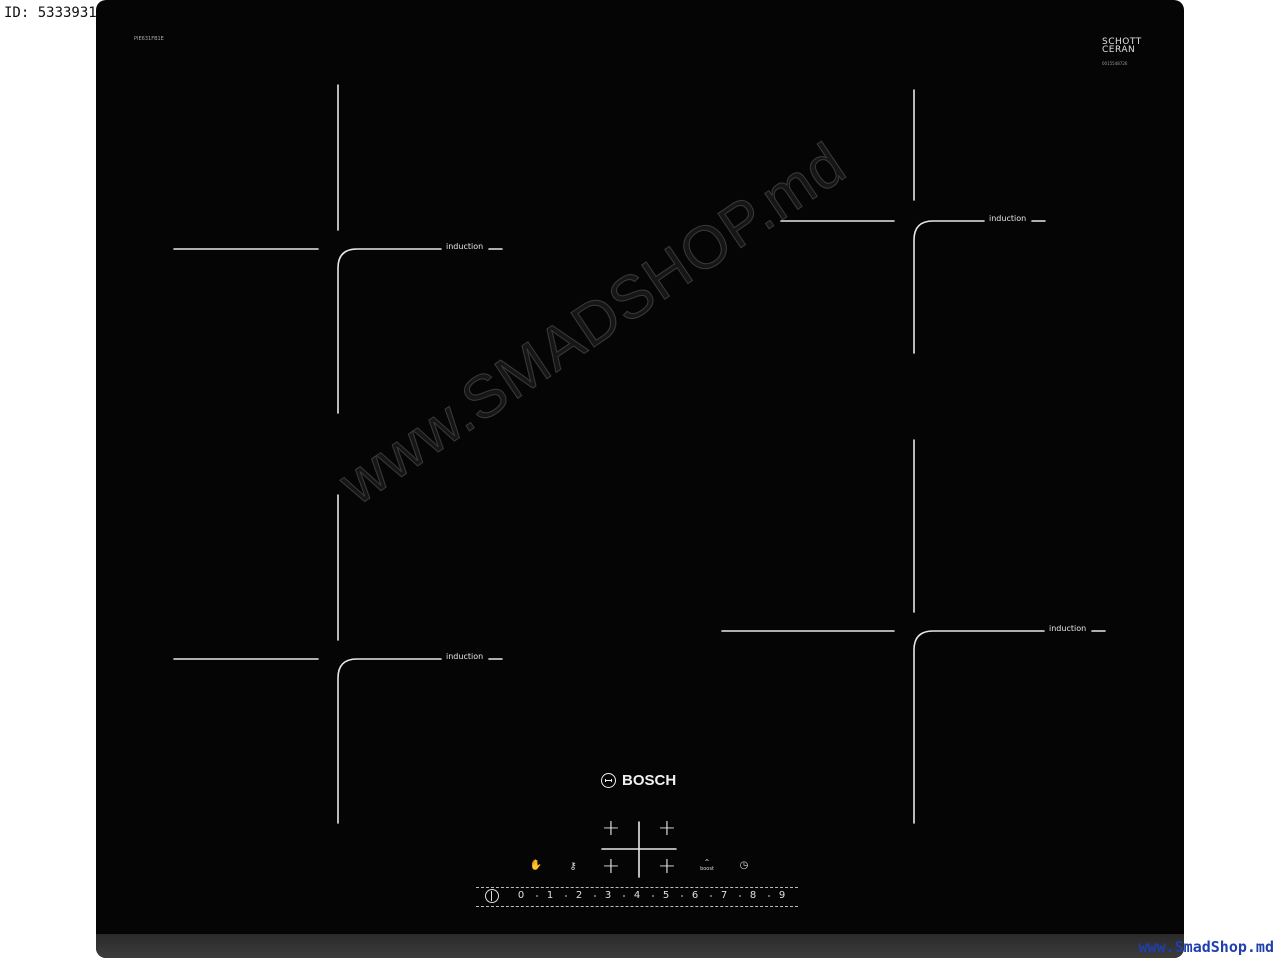 This screenshot has width=1280, height=960. I want to click on level-8: 8, so click(753, 895).